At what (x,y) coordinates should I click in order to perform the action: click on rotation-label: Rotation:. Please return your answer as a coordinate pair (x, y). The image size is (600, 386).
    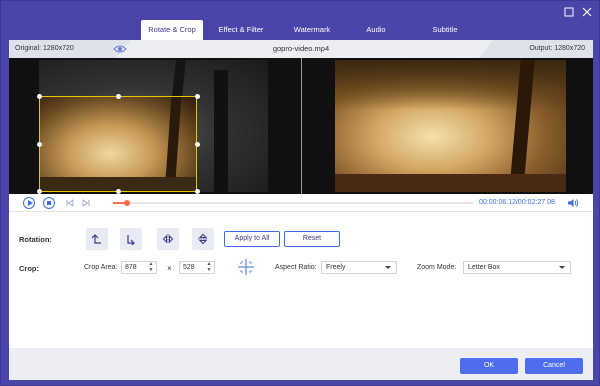
    Looking at the image, I should click on (35, 239).